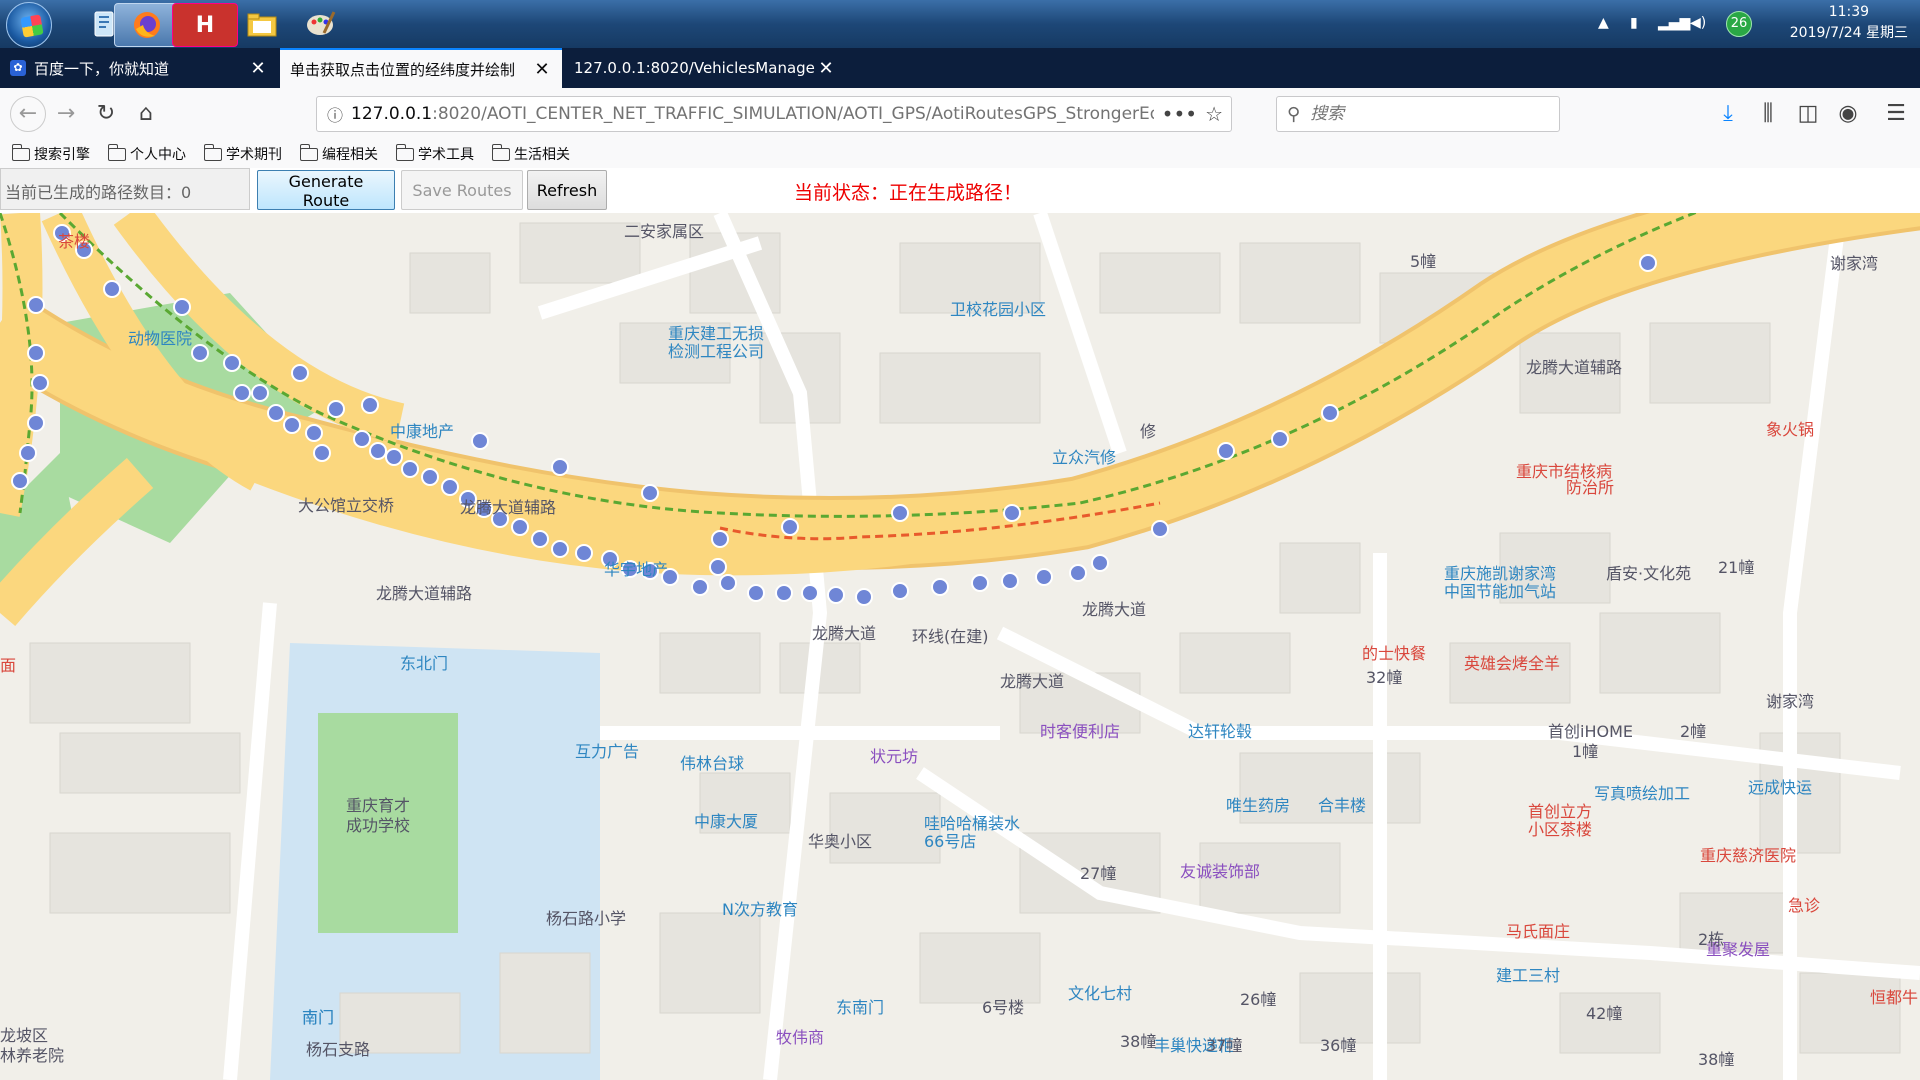 Image resolution: width=1920 pixels, height=1080 pixels. I want to click on tray-device-icon: ▮, so click(1634, 23).